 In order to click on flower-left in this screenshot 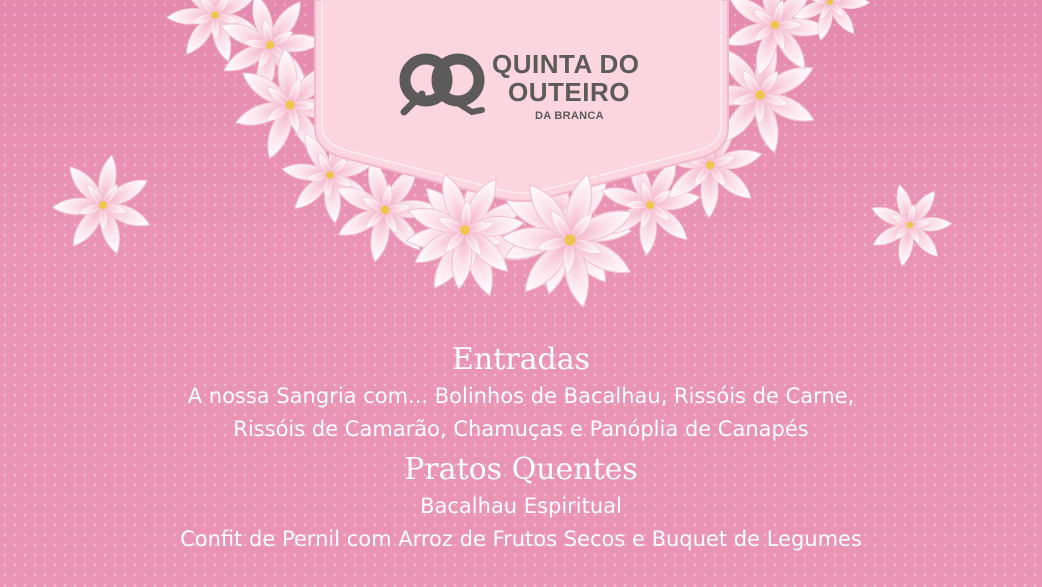, I will do `click(103, 204)`.